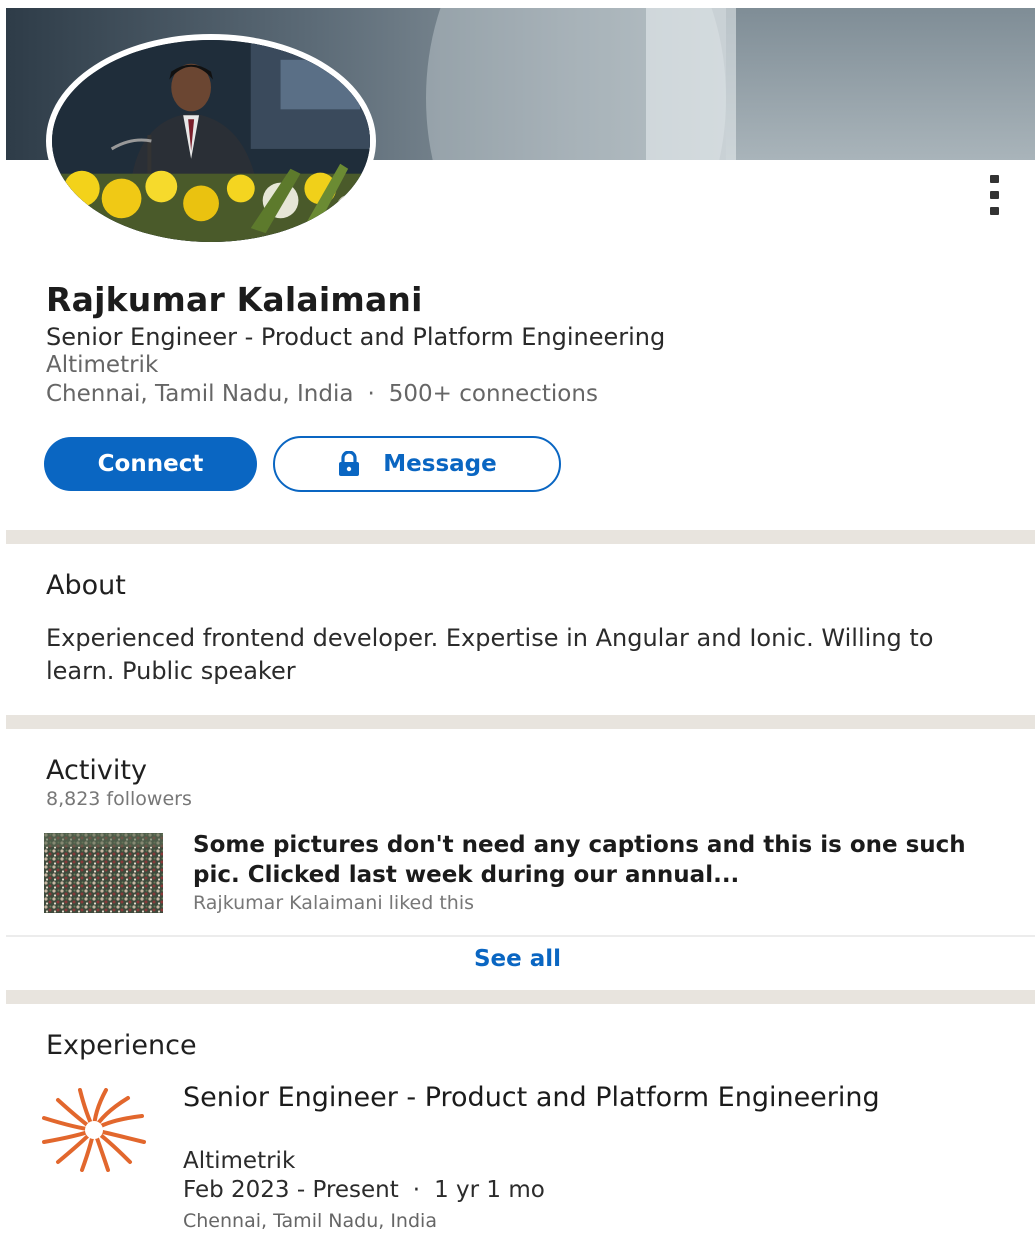 This screenshot has width=1035, height=1253. Describe the element at coordinates (291, 1190) in the screenshot. I see `experience-dates: Feb 2023 - Present` at that location.